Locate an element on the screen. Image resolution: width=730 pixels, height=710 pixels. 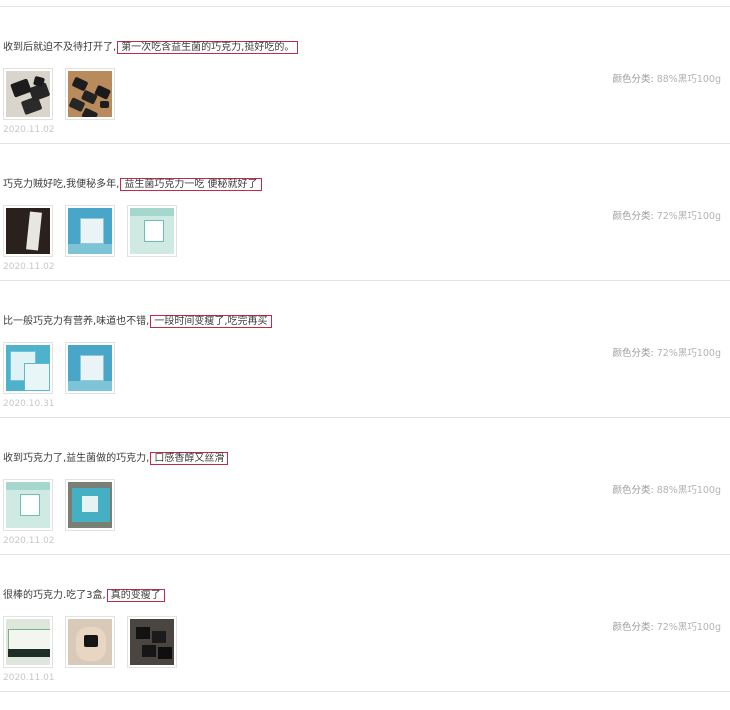
review-text-plain: 很棒的巧克力.吃了3盒, is located at coordinates (54, 595).